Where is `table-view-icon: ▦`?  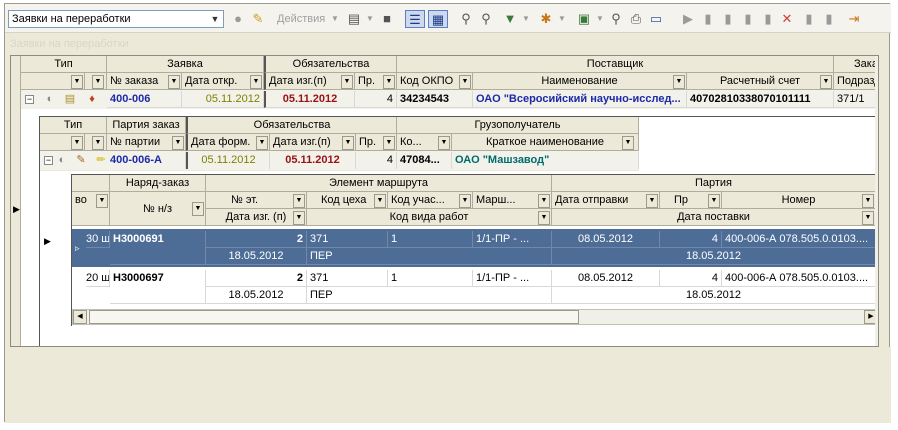 table-view-icon: ▦ is located at coordinates (438, 19).